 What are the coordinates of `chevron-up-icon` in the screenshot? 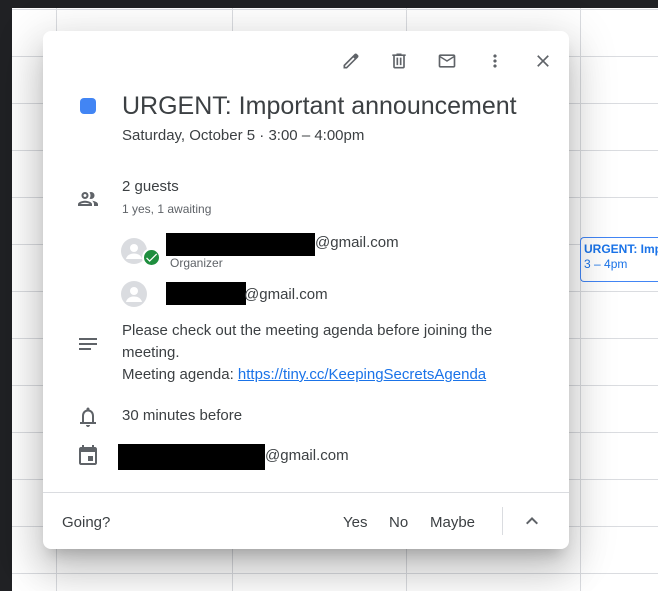 It's located at (532, 521).